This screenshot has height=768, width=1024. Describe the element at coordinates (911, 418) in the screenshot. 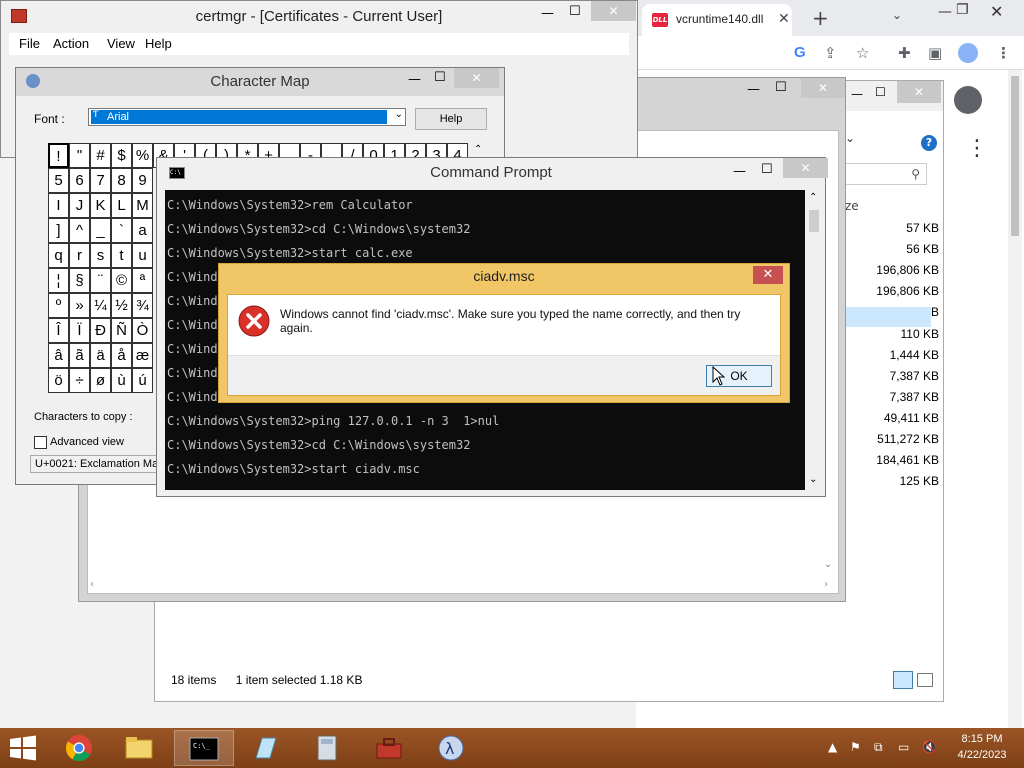

I see `file-size-cell: 49,411 KB` at that location.